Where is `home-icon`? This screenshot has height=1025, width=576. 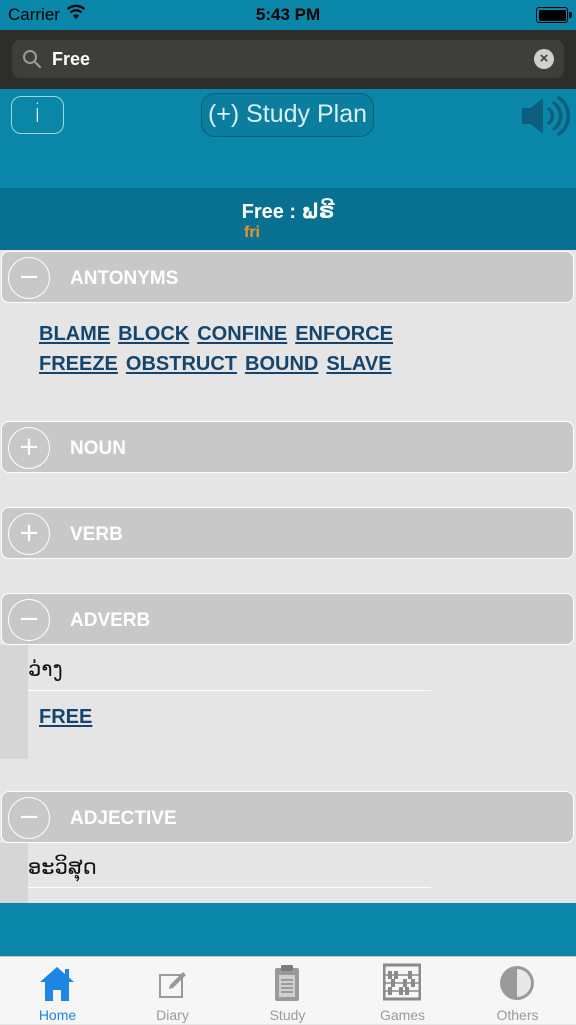 home-icon is located at coordinates (57, 985).